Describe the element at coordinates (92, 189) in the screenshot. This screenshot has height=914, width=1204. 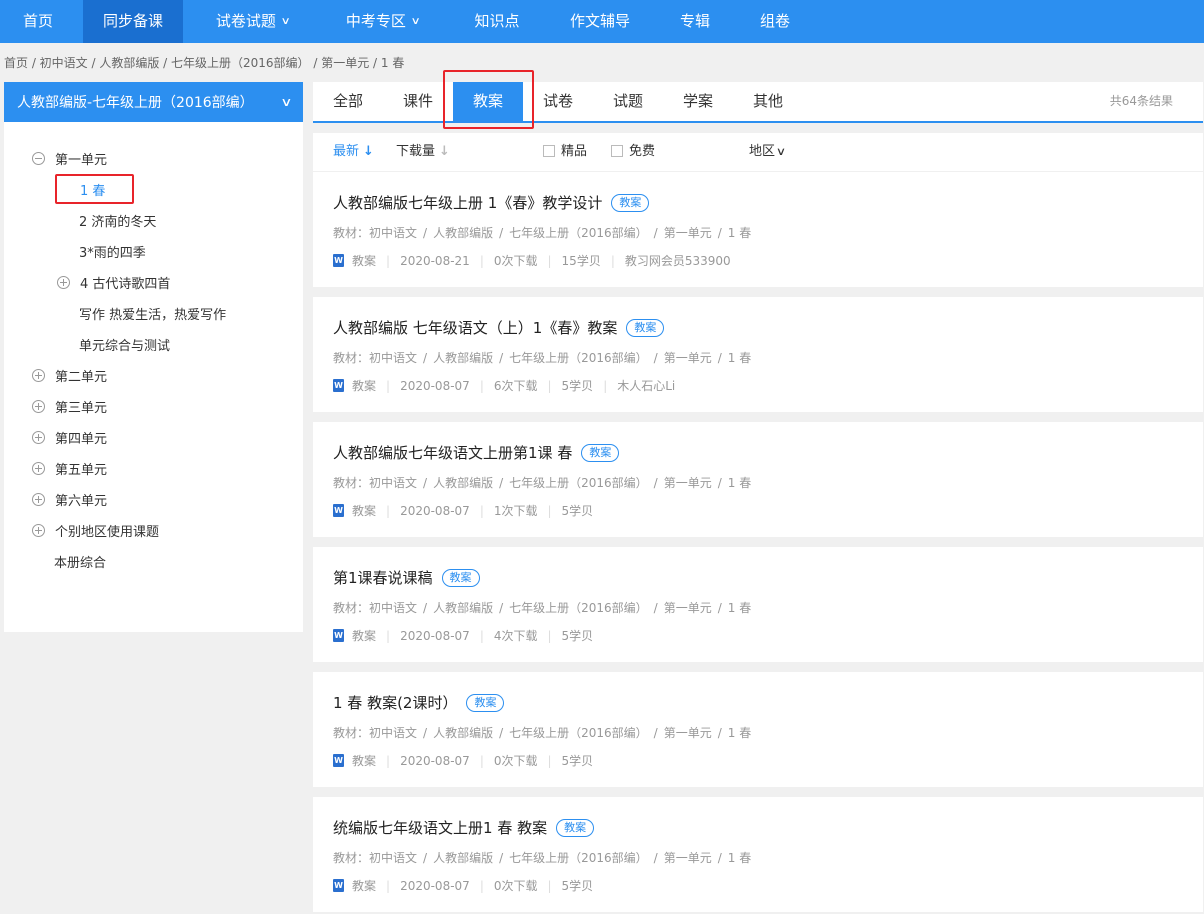
I see `tree-lesson-1: 1 春` at that location.